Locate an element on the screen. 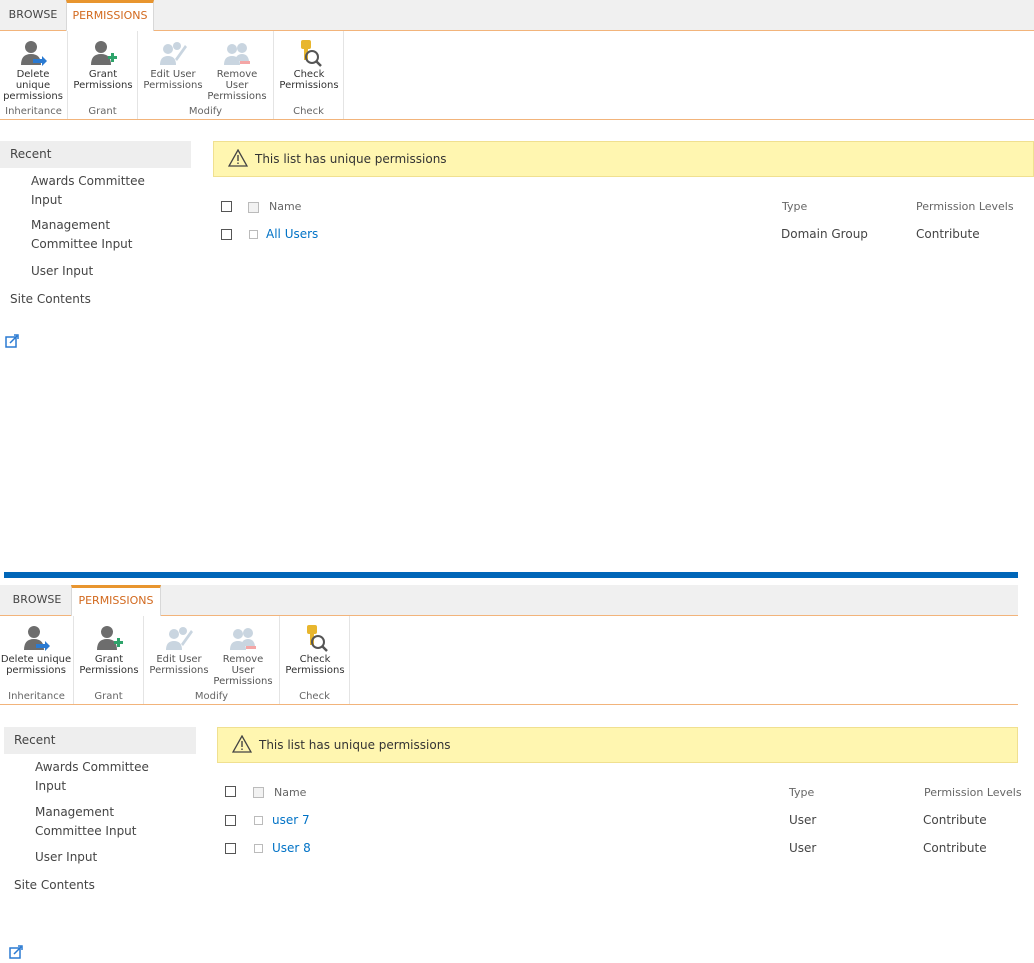  user-edit-icon is located at coordinates (179, 638).